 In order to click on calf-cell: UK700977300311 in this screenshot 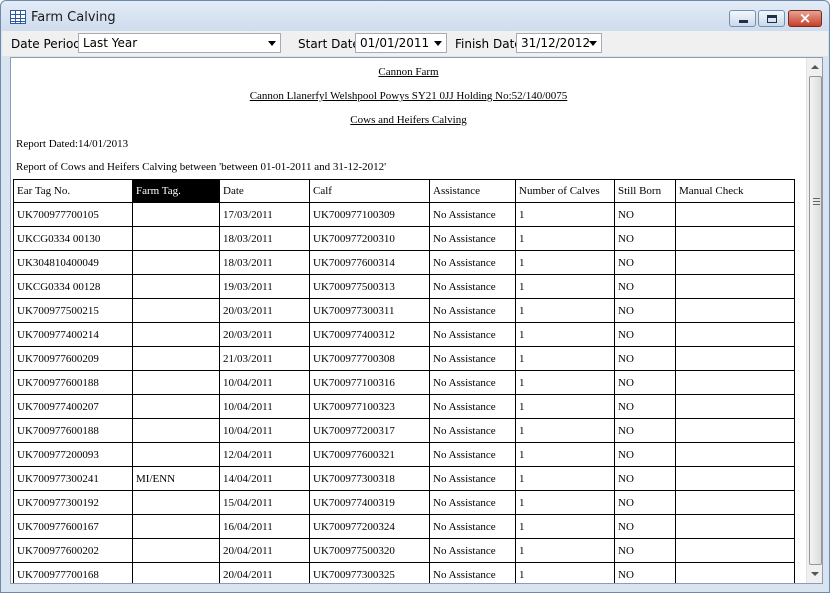, I will do `click(369, 310)`.